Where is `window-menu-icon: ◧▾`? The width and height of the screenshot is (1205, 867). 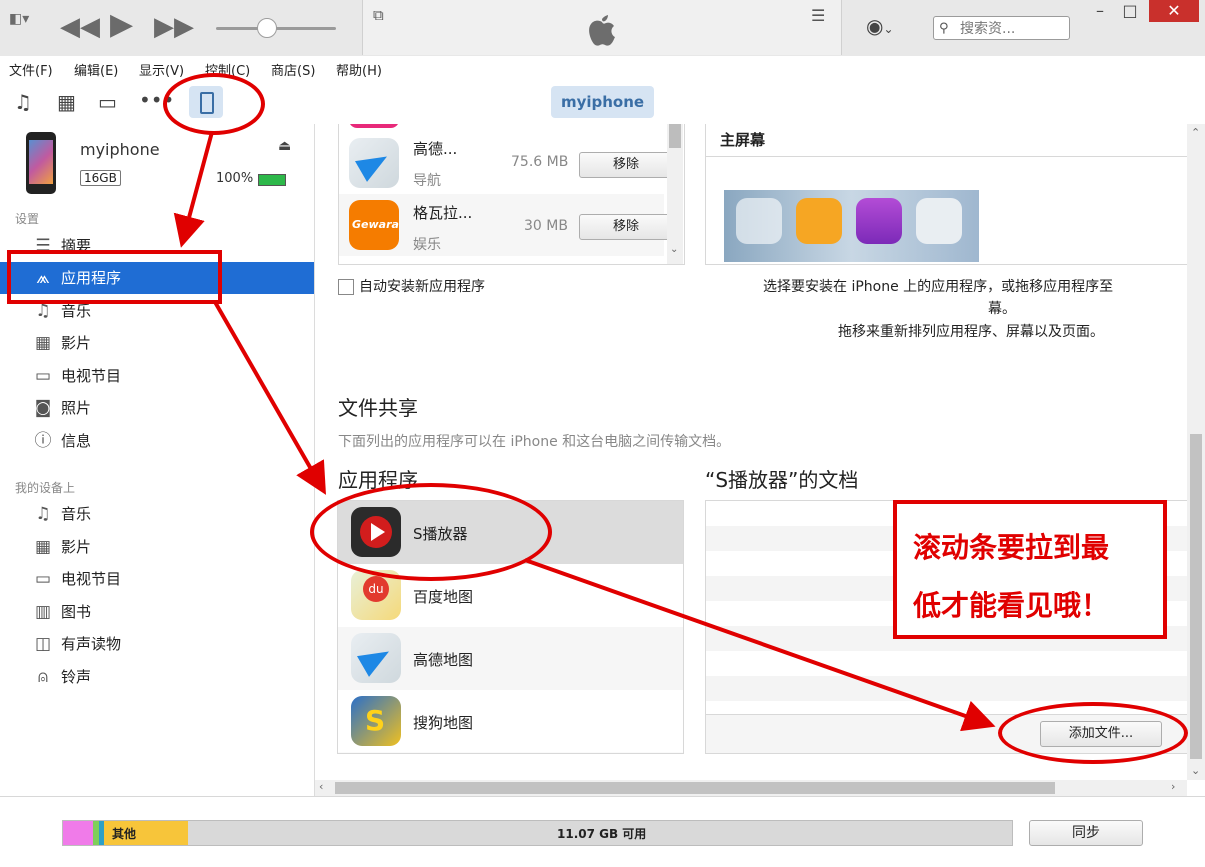
window-menu-icon: ◧▾ is located at coordinates (19, 19).